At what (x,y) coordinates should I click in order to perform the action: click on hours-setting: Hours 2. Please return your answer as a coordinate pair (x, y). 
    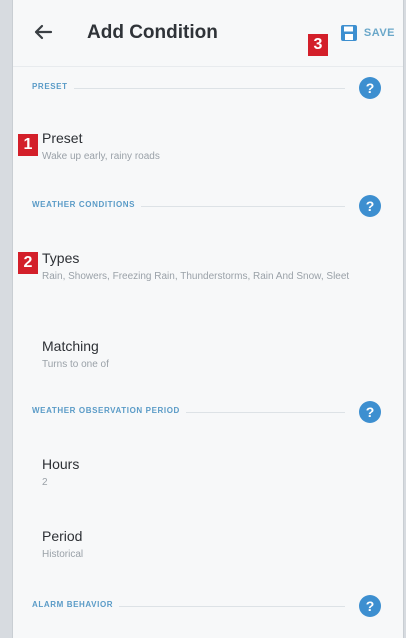
    Looking at the image, I should click on (217, 472).